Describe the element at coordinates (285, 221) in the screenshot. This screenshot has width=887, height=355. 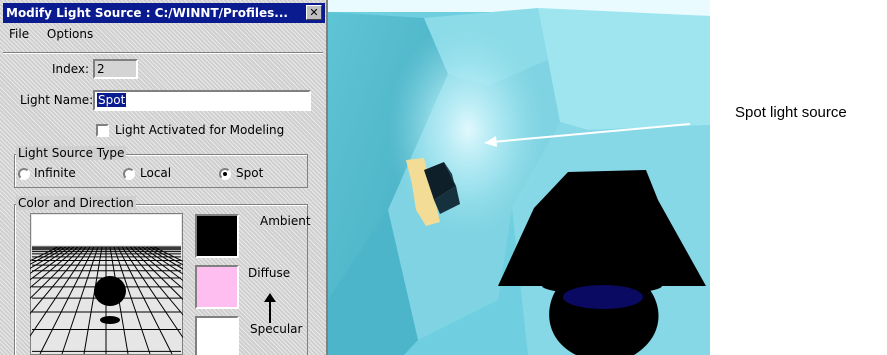
I see `ambient-label: Ambient` at that location.